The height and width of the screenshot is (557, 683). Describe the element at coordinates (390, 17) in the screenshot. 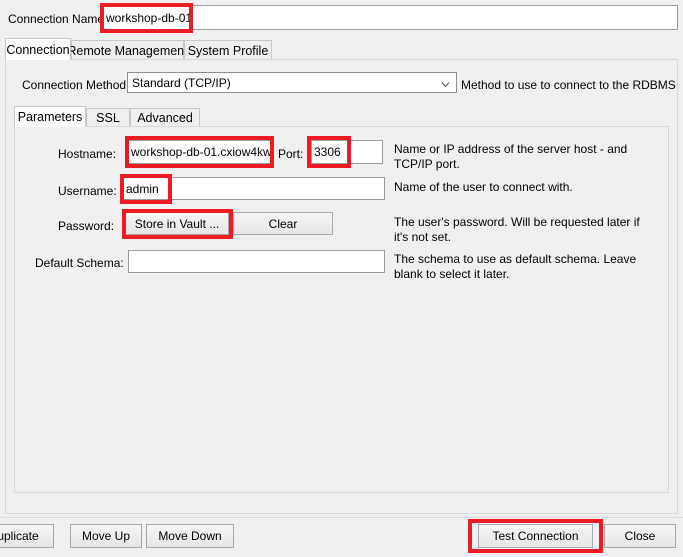

I see `connection-name-input: workshop-db-01` at that location.